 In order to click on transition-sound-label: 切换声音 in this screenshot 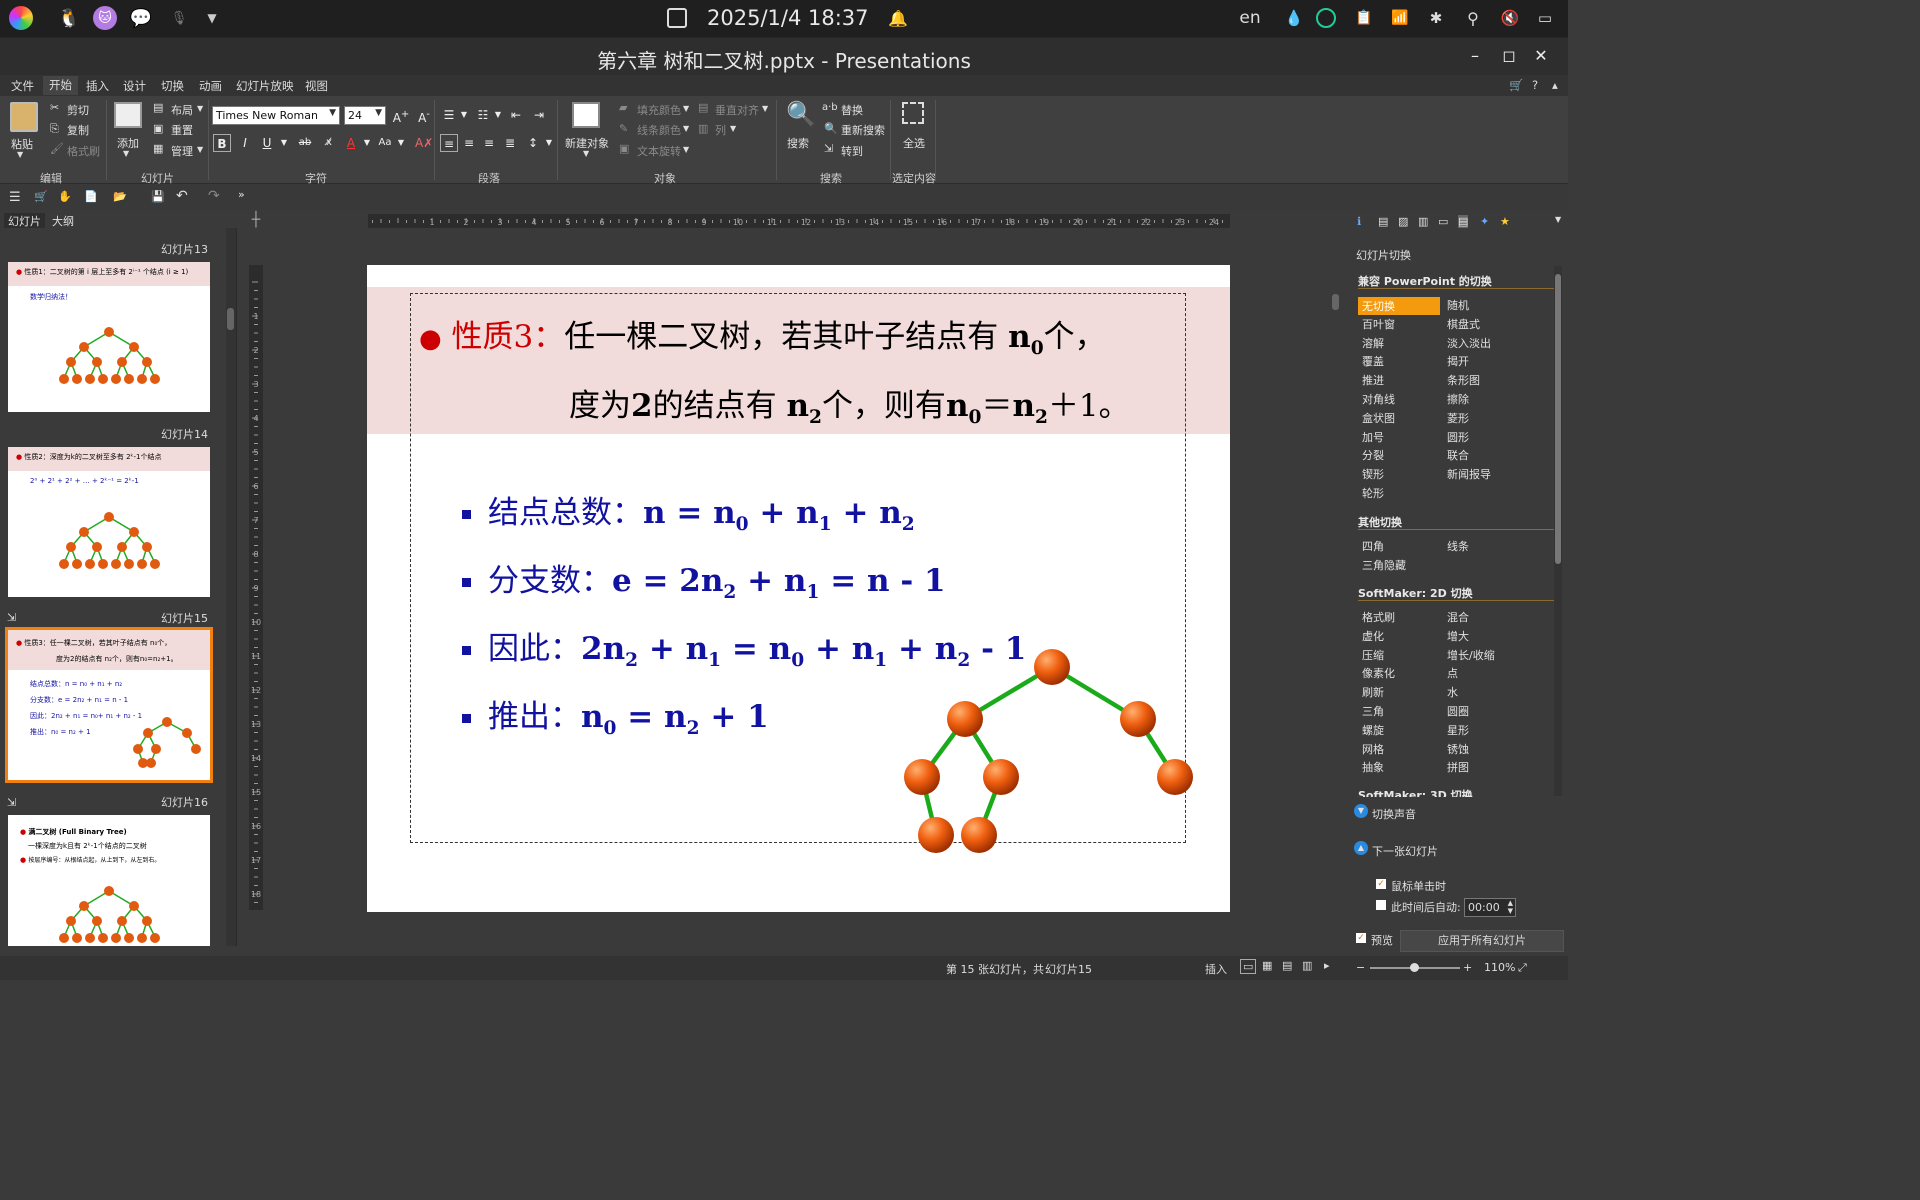, I will do `click(1394, 814)`.